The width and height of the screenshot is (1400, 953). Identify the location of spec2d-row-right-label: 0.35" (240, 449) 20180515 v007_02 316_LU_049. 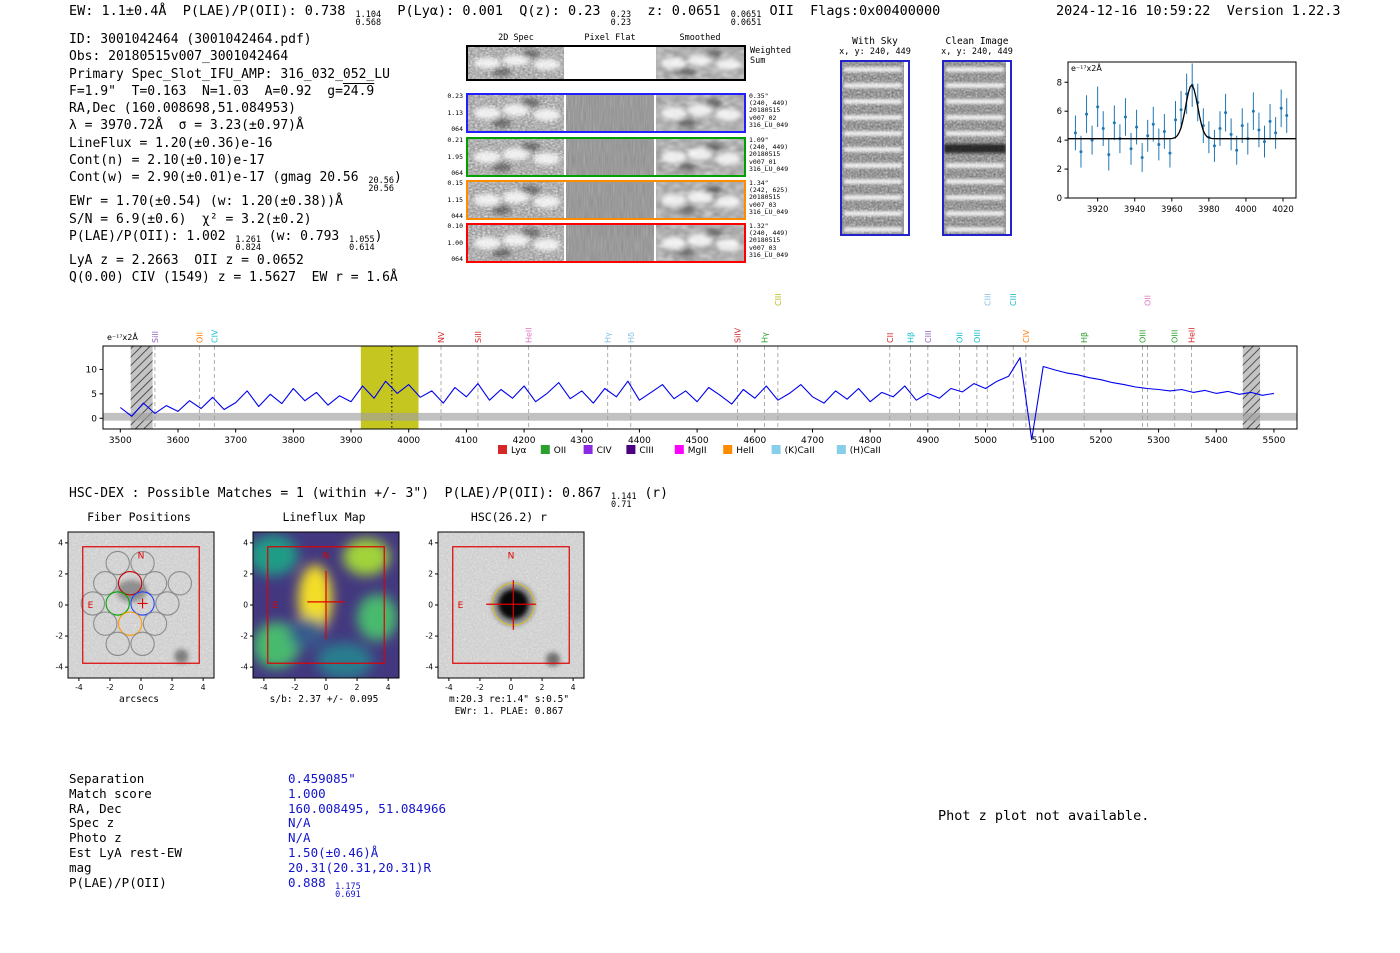
(769, 110).